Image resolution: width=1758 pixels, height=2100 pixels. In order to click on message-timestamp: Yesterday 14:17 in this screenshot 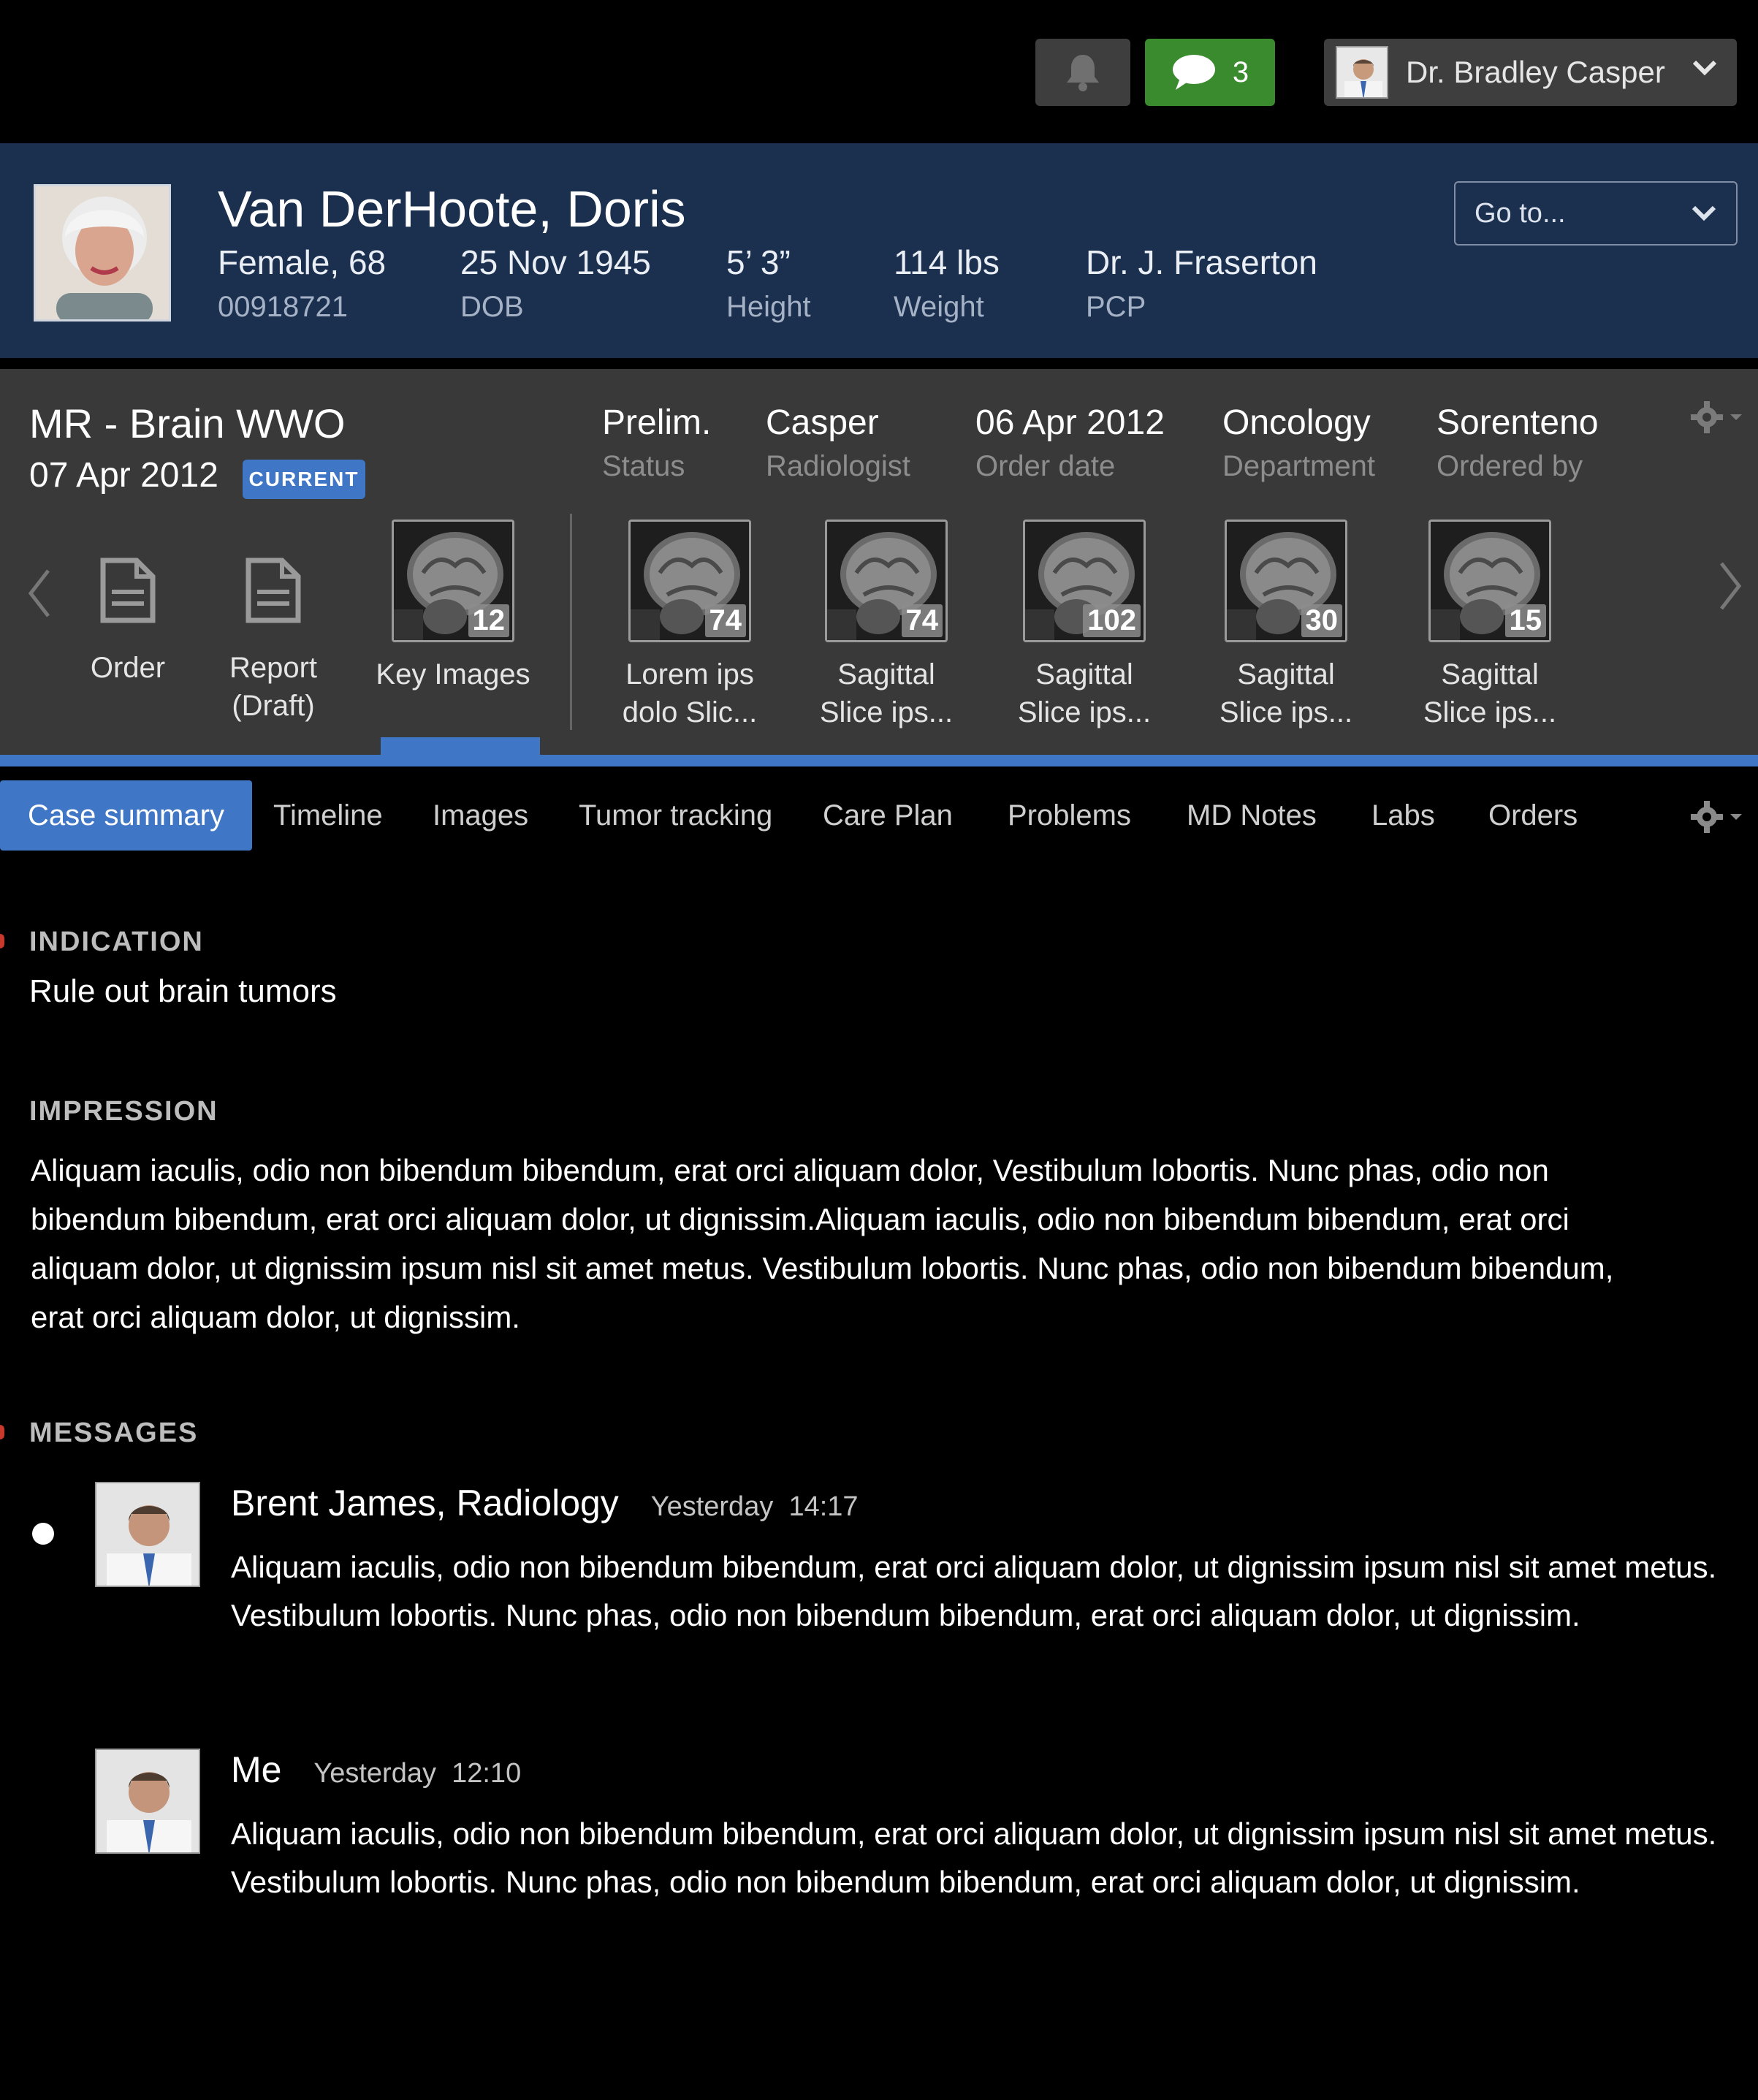, I will do `click(755, 1506)`.